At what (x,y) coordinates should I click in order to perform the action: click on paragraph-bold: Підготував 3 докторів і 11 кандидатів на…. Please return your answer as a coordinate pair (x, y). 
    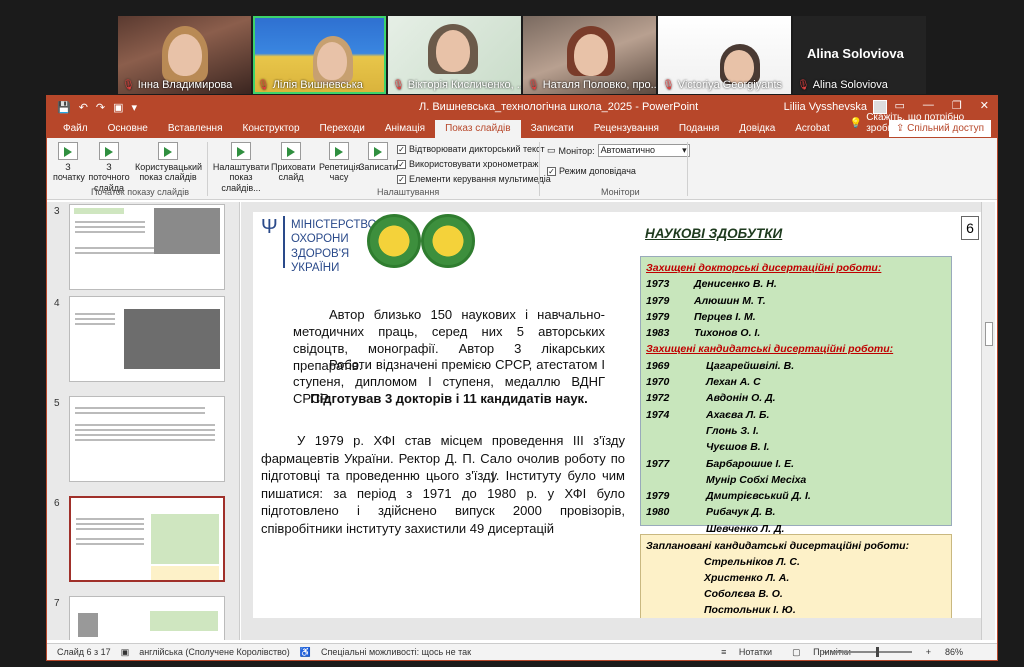
    Looking at the image, I should click on (449, 398).